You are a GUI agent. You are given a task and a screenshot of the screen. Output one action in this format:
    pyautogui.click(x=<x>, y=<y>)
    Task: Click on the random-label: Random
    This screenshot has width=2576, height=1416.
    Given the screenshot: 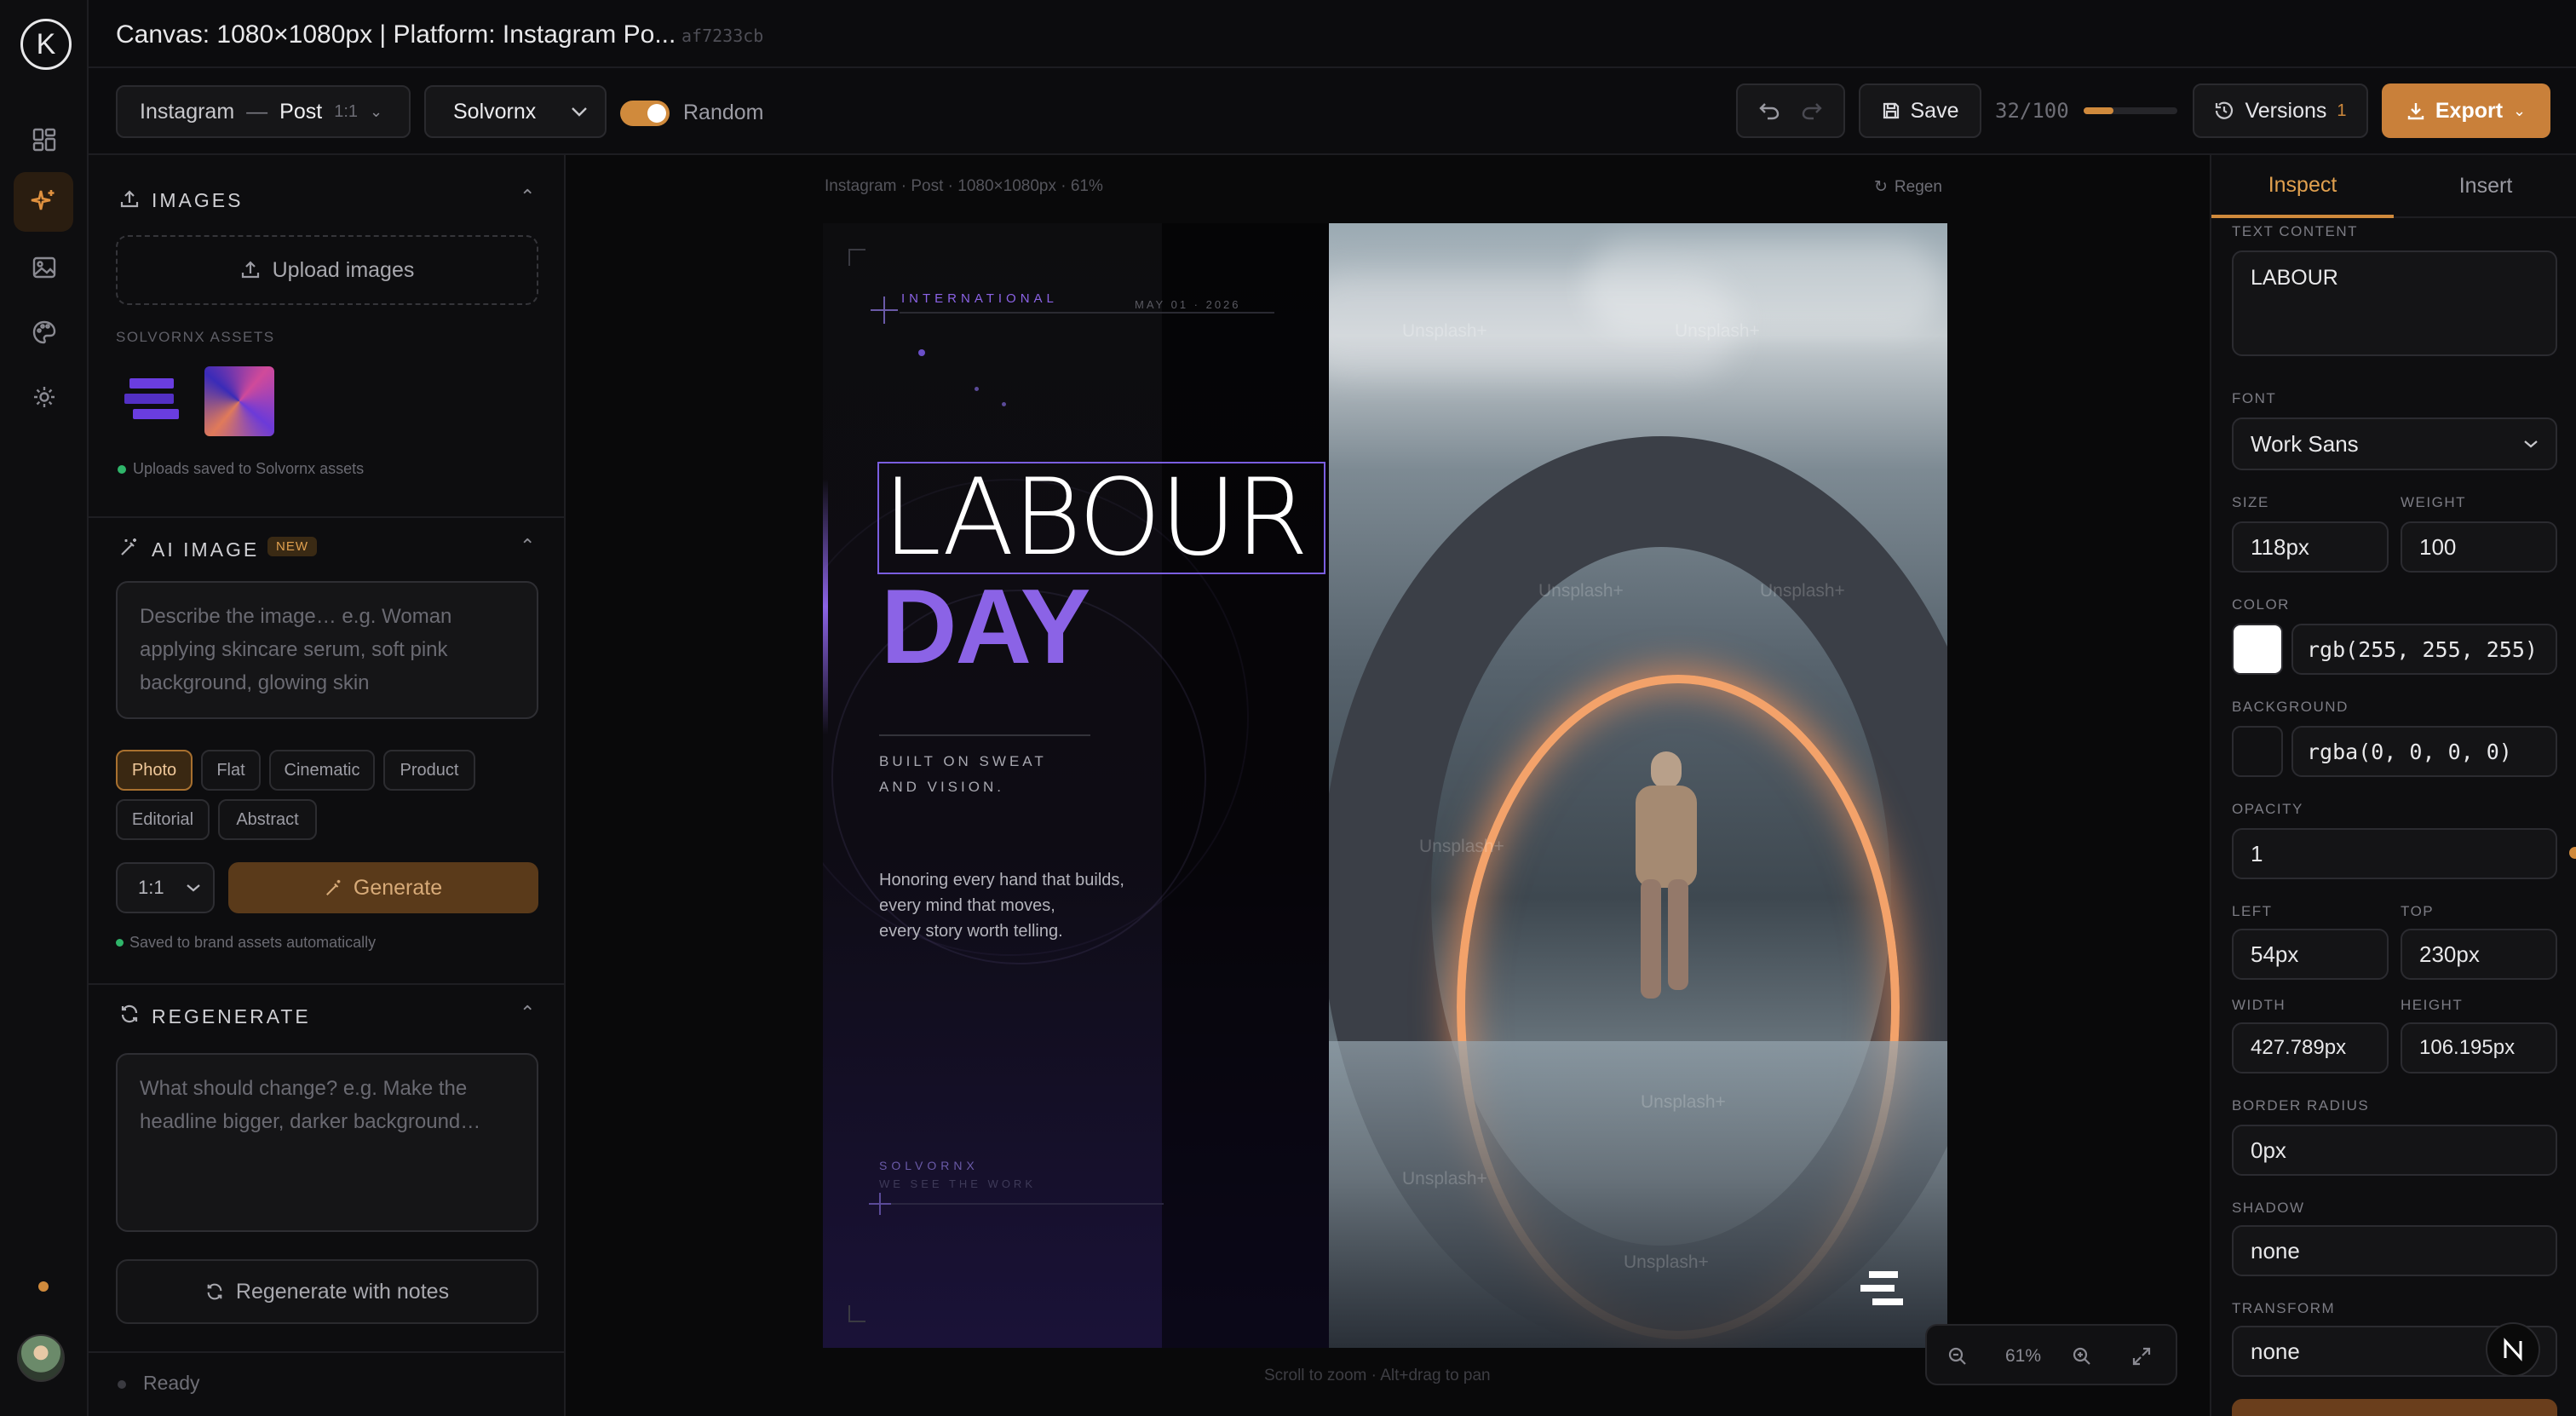 What is the action you would take?
    pyautogui.click(x=724, y=112)
    